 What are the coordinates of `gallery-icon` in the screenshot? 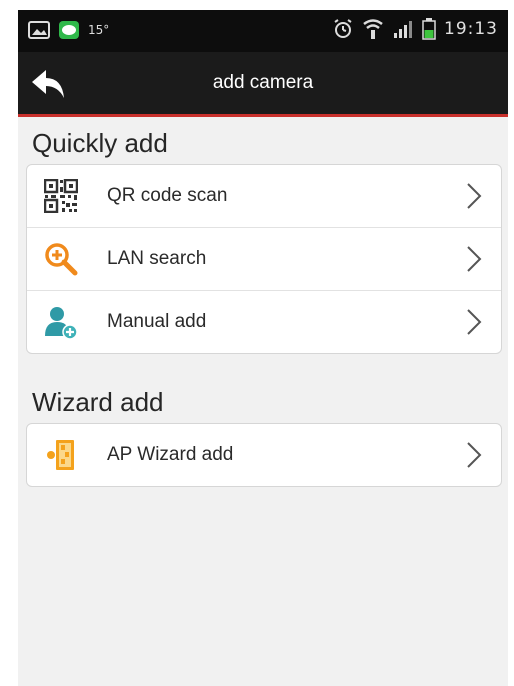 It's located at (39, 30).